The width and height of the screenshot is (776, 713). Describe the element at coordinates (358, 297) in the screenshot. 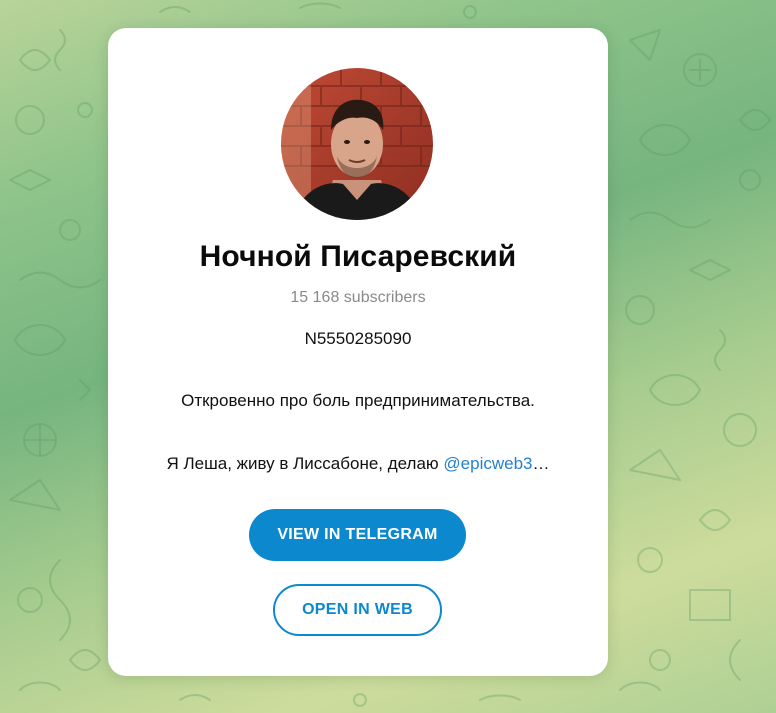

I see `subscriber-count: 15 168 subscribers` at that location.